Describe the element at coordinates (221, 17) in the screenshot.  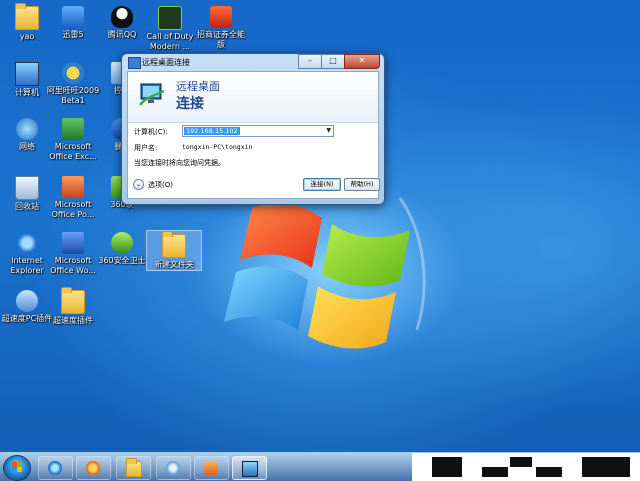
I see `stock-app-icon` at that location.